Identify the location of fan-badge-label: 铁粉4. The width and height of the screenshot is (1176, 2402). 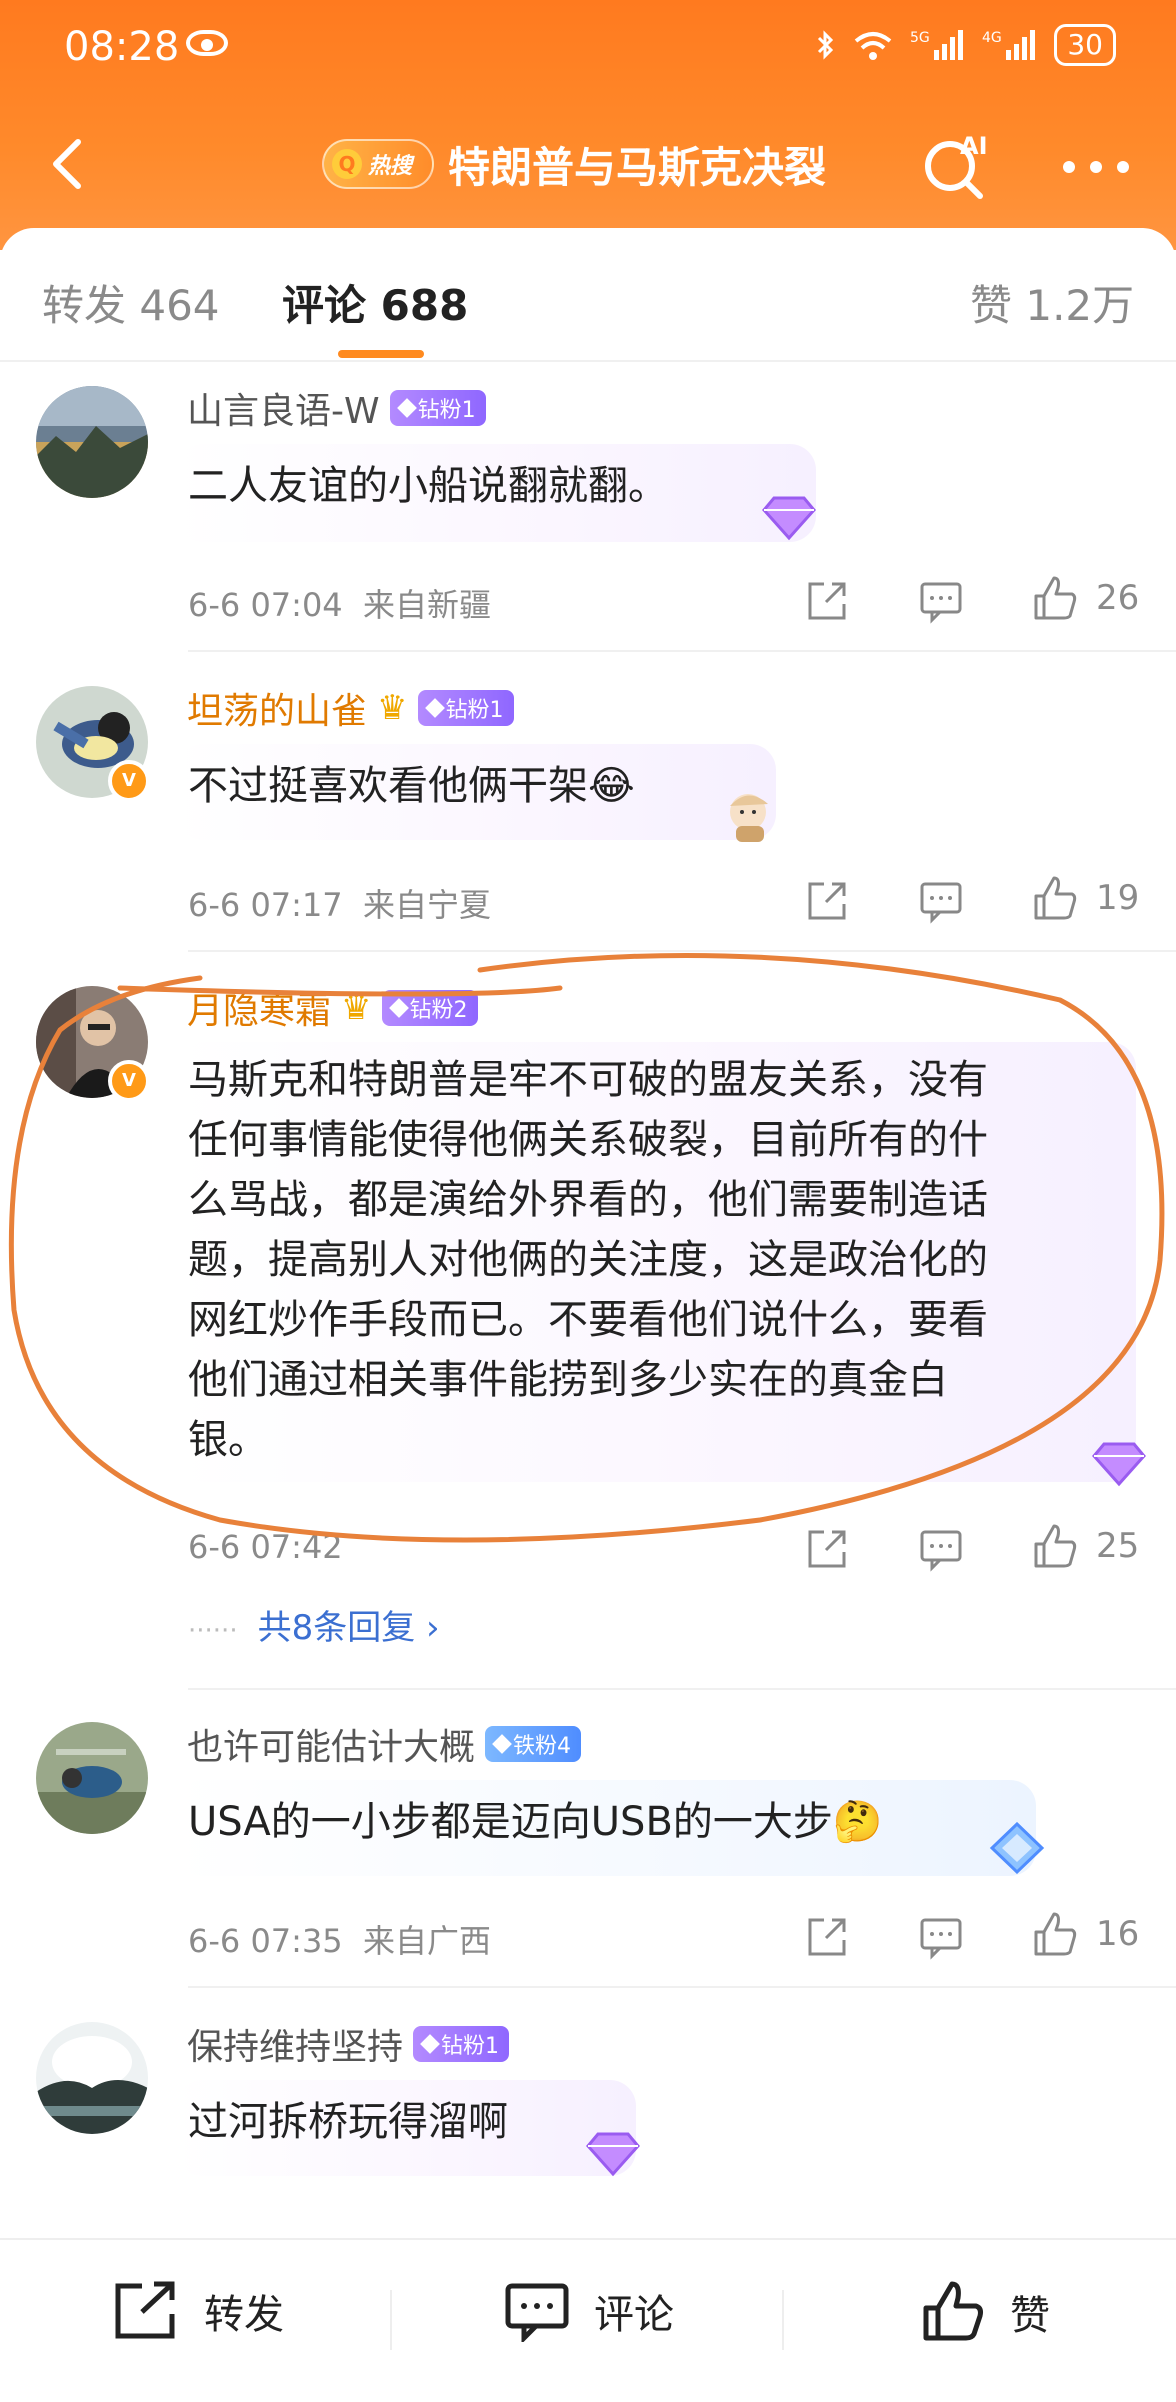
(542, 1746).